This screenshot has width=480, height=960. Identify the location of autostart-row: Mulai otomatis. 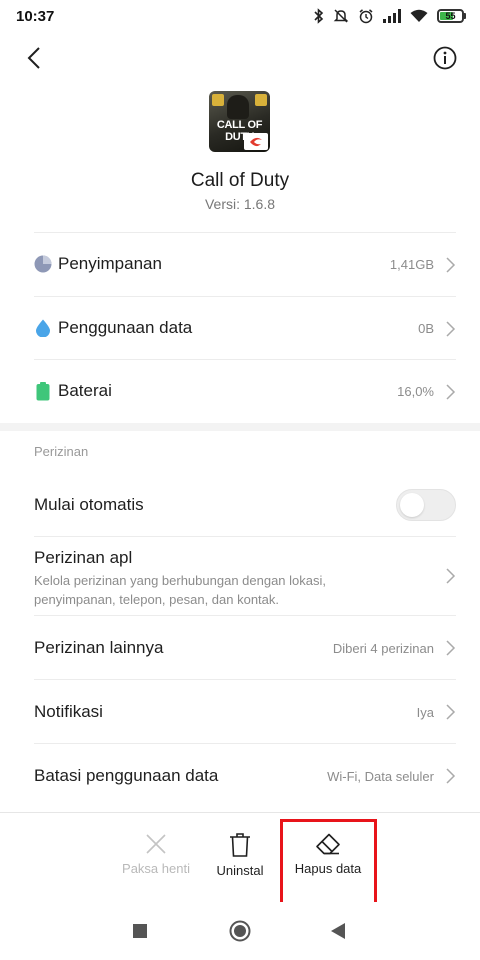
(240, 504).